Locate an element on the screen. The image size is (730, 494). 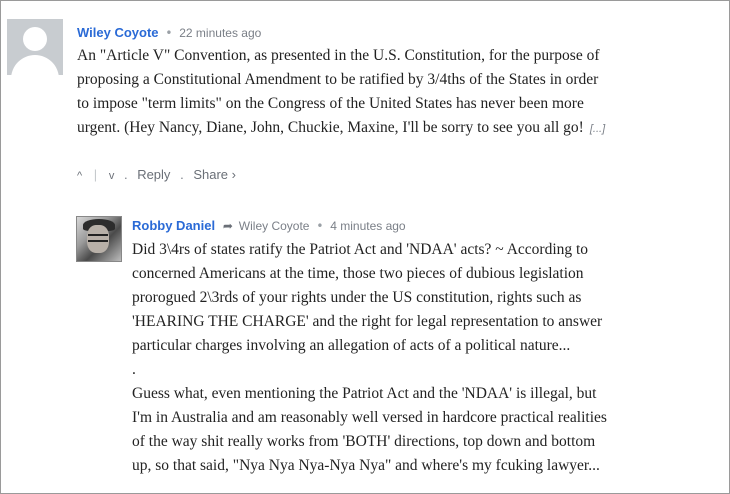
avatar-shoulders-shape is located at coordinates (35, 65).